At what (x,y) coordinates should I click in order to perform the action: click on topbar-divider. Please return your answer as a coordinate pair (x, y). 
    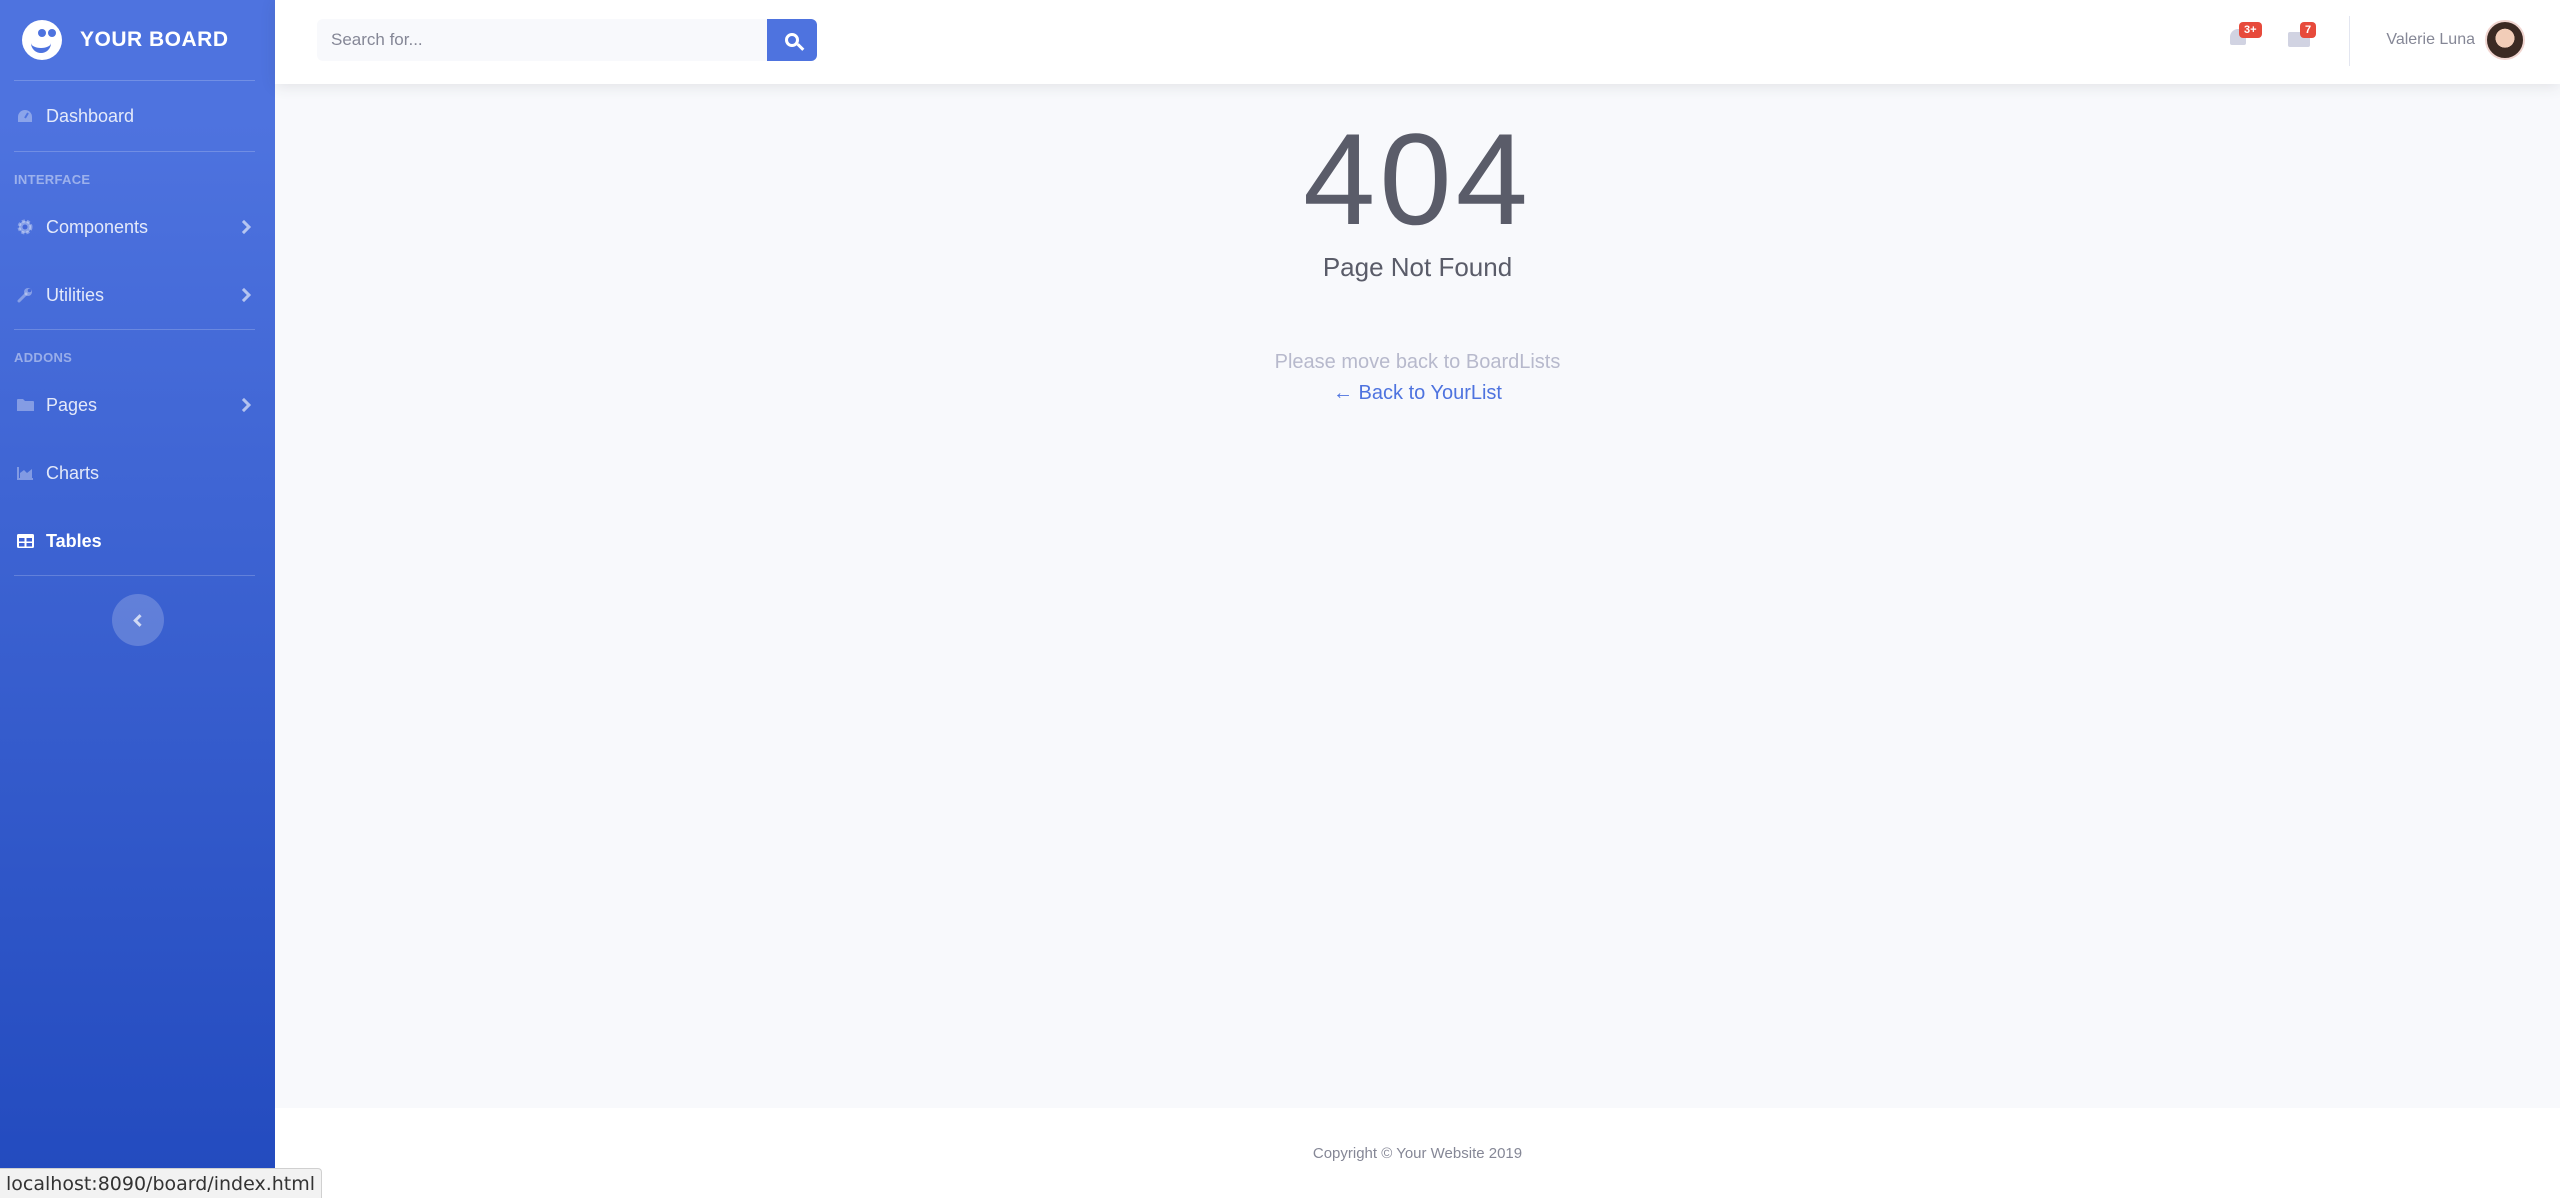
    Looking at the image, I should click on (2349, 41).